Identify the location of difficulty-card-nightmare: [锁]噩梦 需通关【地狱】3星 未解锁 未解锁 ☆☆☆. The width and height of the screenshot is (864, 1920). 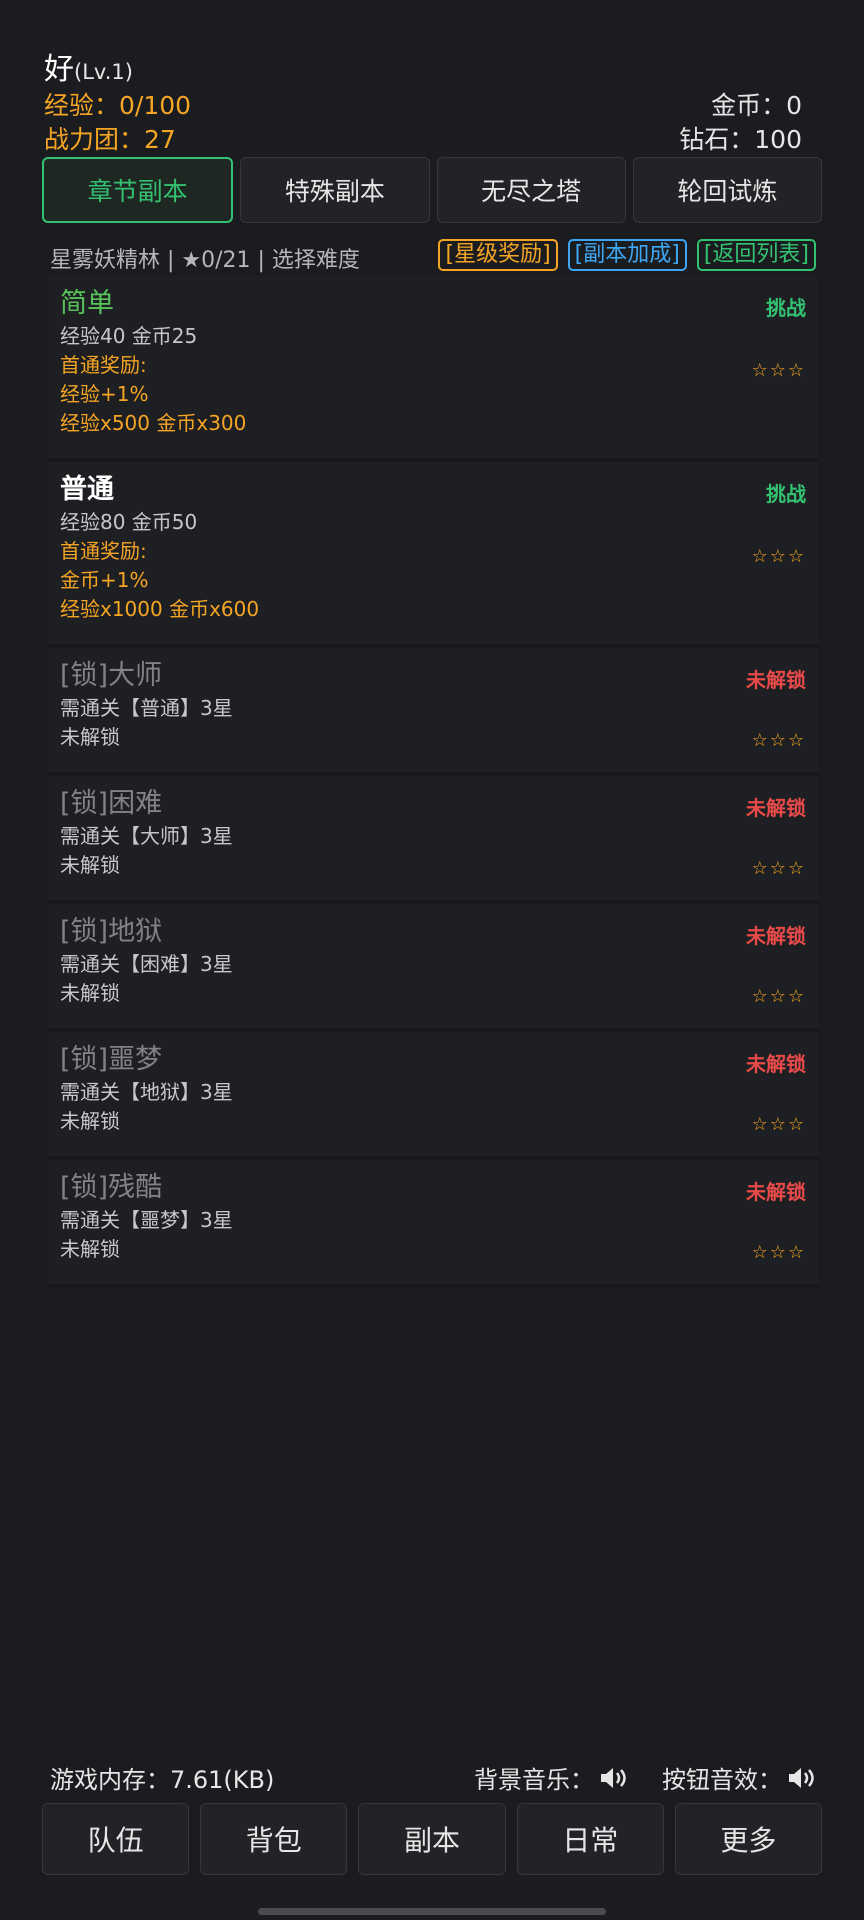
(433, 1096).